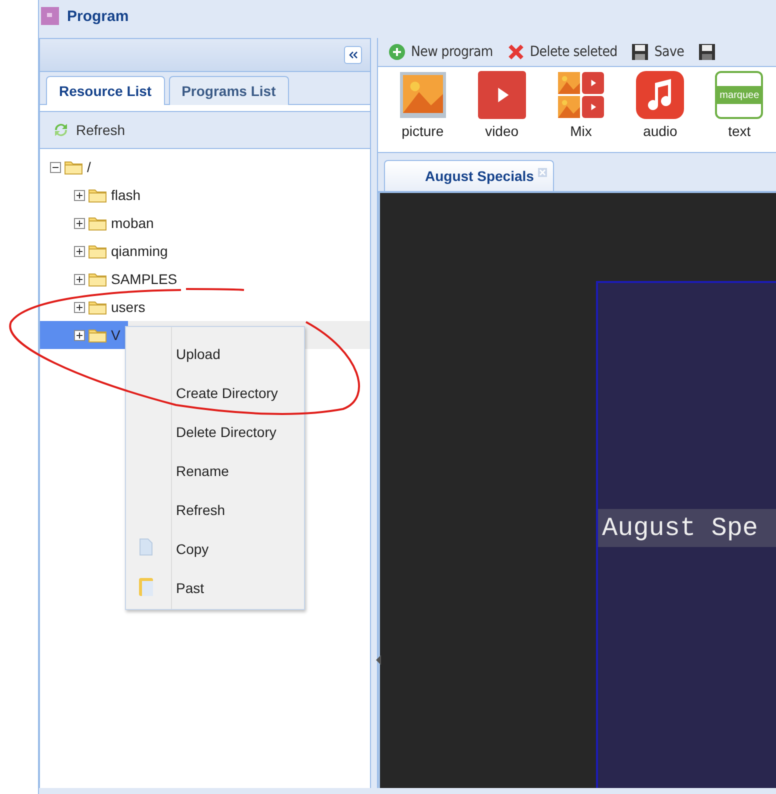 The image size is (776, 794). What do you see at coordinates (422, 95) in the screenshot?
I see `picture-icon` at bounding box center [422, 95].